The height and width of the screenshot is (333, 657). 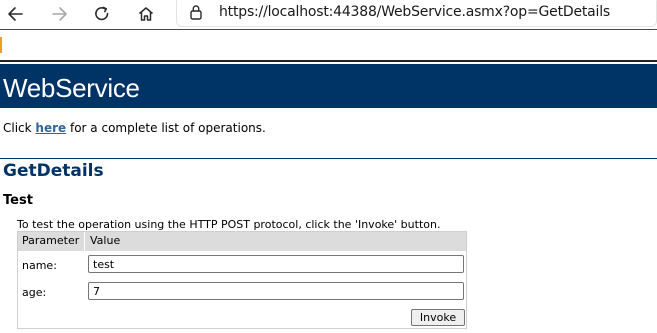 I want to click on toolbar-divider, so click(x=328, y=29).